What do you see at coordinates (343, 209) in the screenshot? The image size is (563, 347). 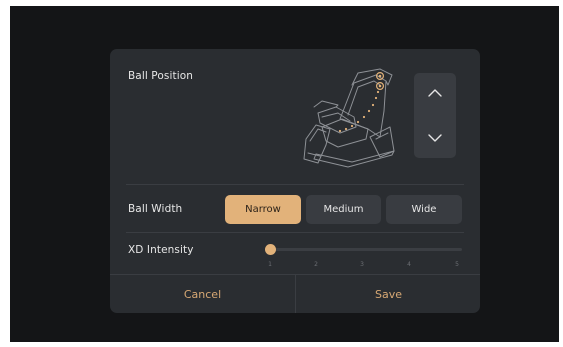 I see `ball-width-medium-button: Medium` at bounding box center [343, 209].